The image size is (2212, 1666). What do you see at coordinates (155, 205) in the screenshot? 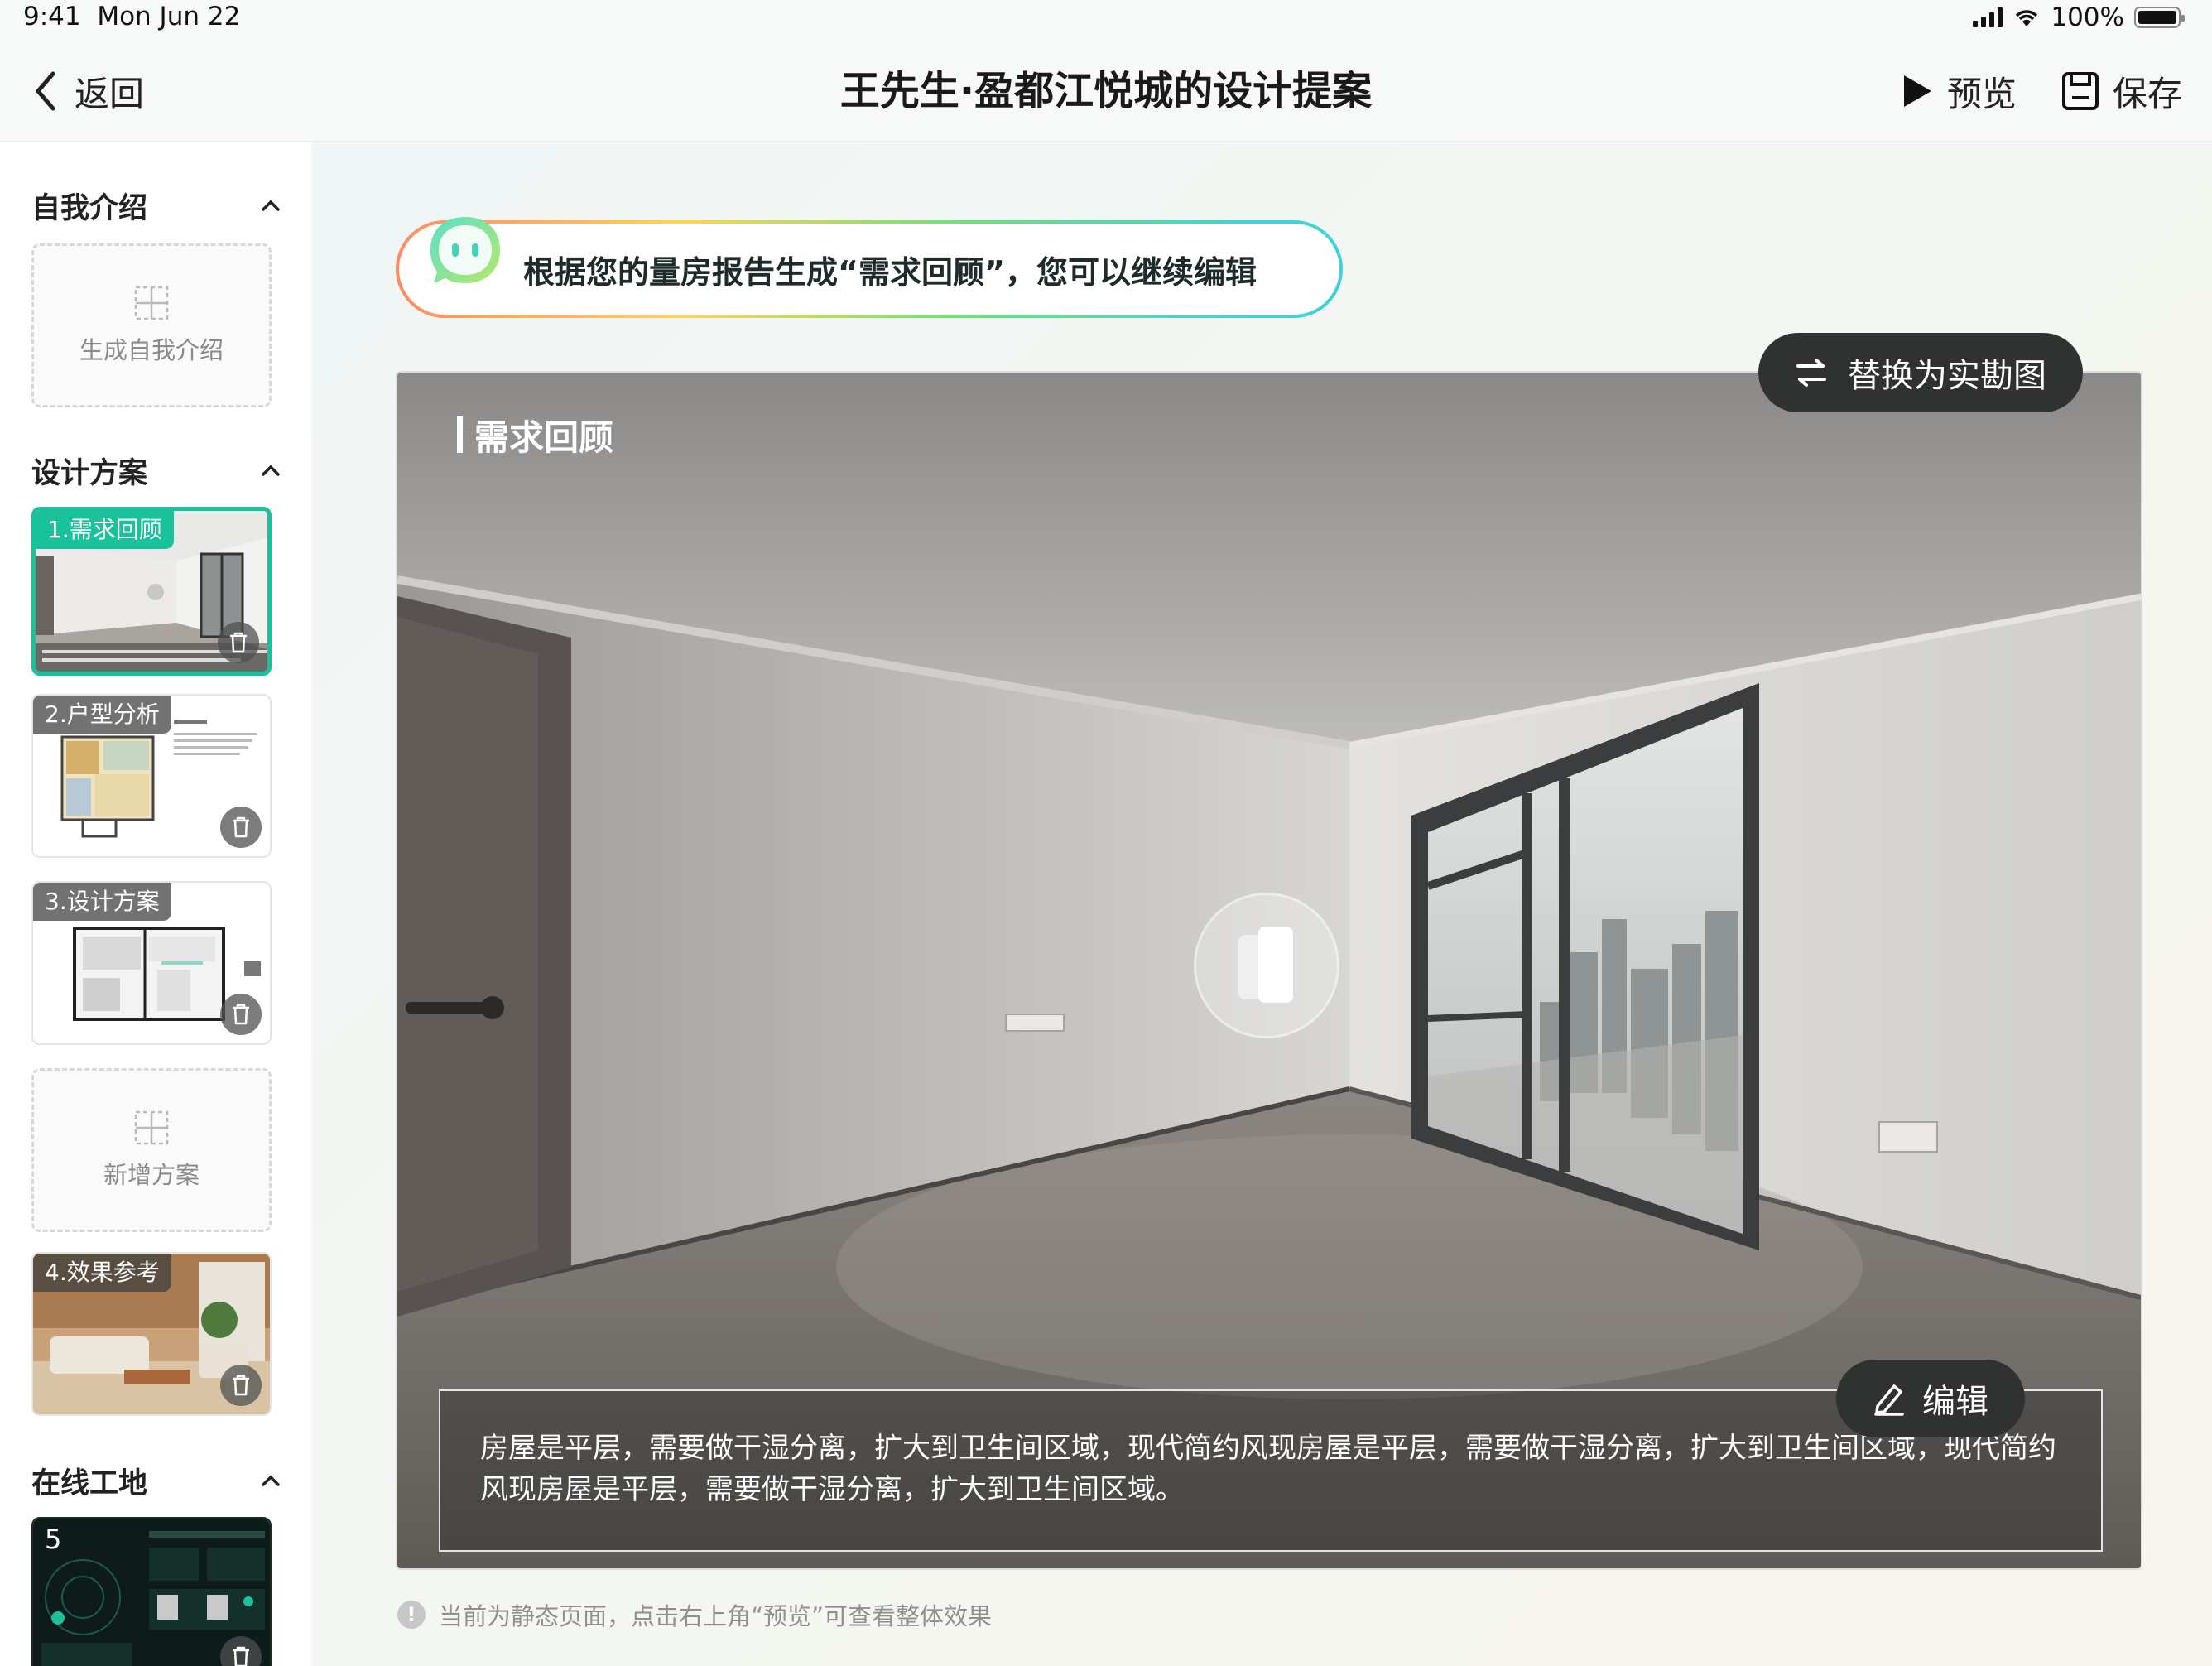
I see `section-header-intro: 自我介绍` at bounding box center [155, 205].